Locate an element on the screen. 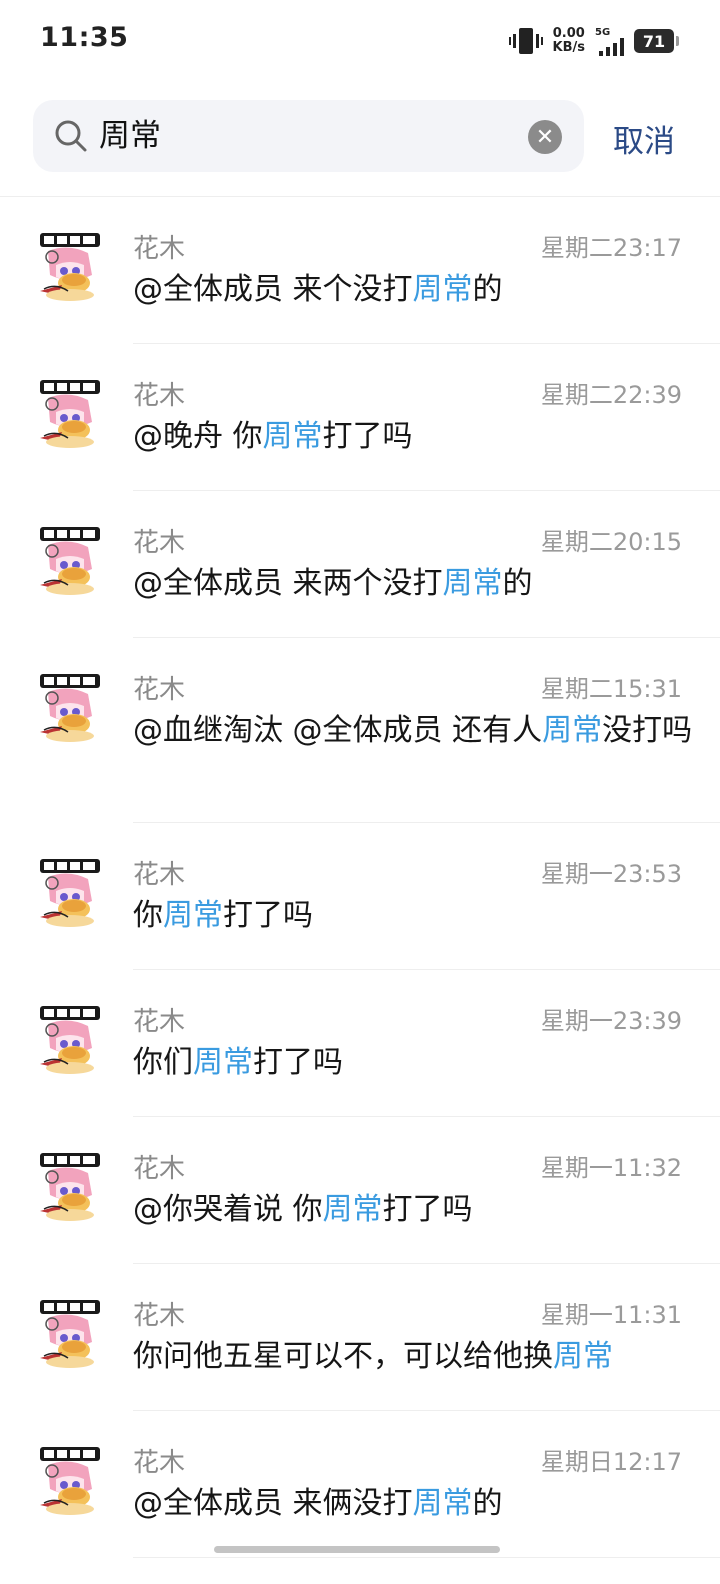  net-speed-value: 0.00 is located at coordinates (568, 33).